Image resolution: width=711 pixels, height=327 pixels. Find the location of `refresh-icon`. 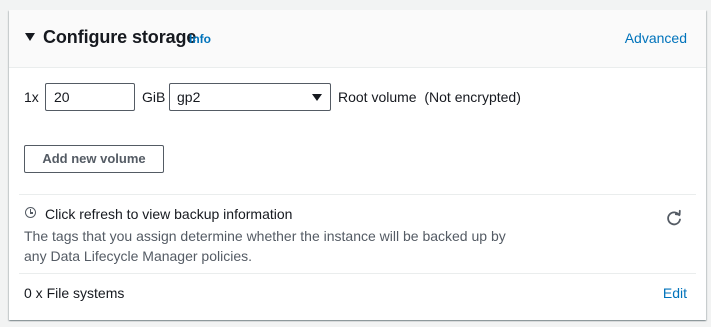

refresh-icon is located at coordinates (674, 219).